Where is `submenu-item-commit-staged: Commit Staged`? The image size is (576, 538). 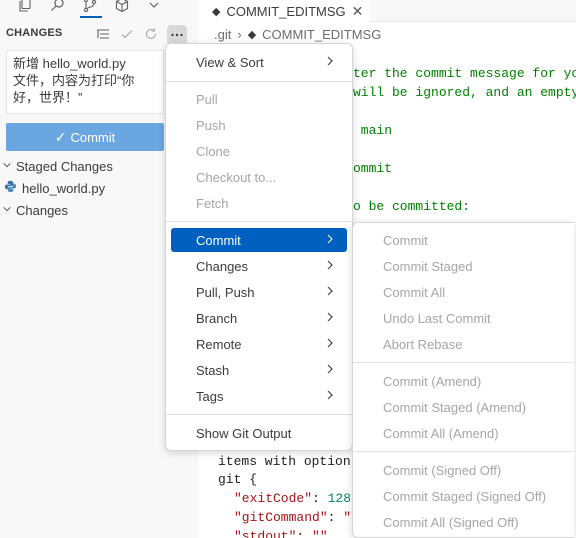 submenu-item-commit-staged: Commit Staged is located at coordinates (463, 266).